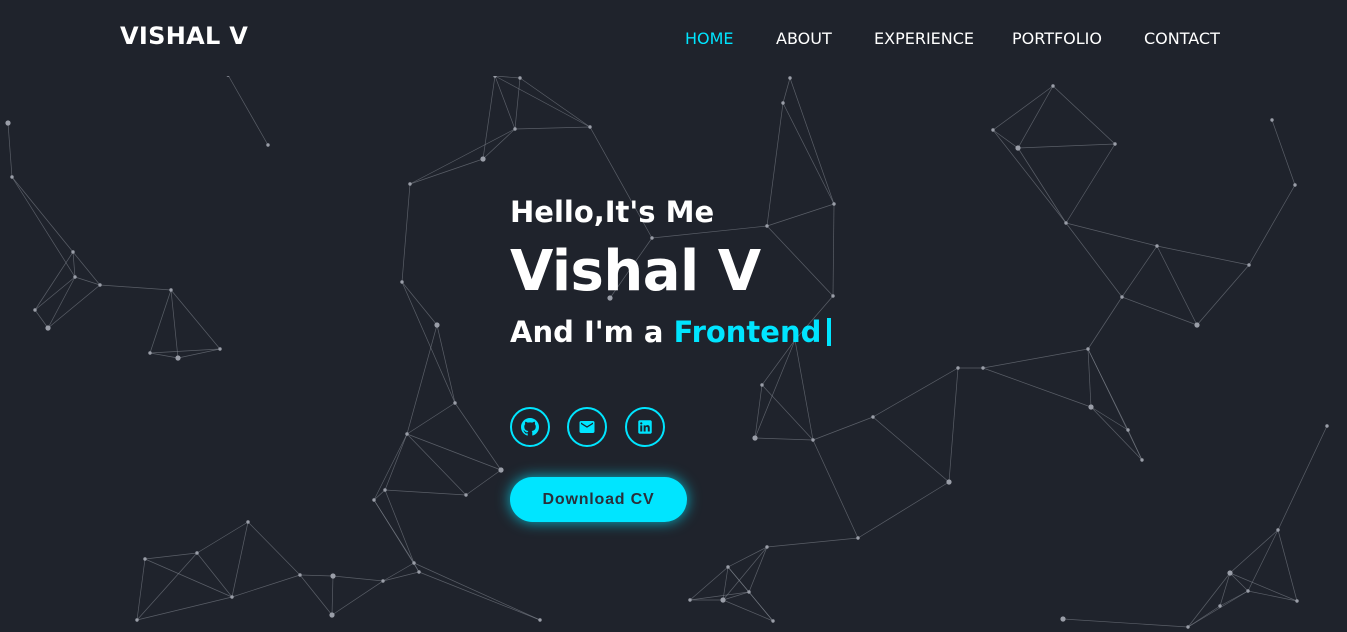 This screenshot has width=1347, height=632. Describe the element at coordinates (635, 271) in the screenshot. I see `hero-name: Vishal V` at that location.